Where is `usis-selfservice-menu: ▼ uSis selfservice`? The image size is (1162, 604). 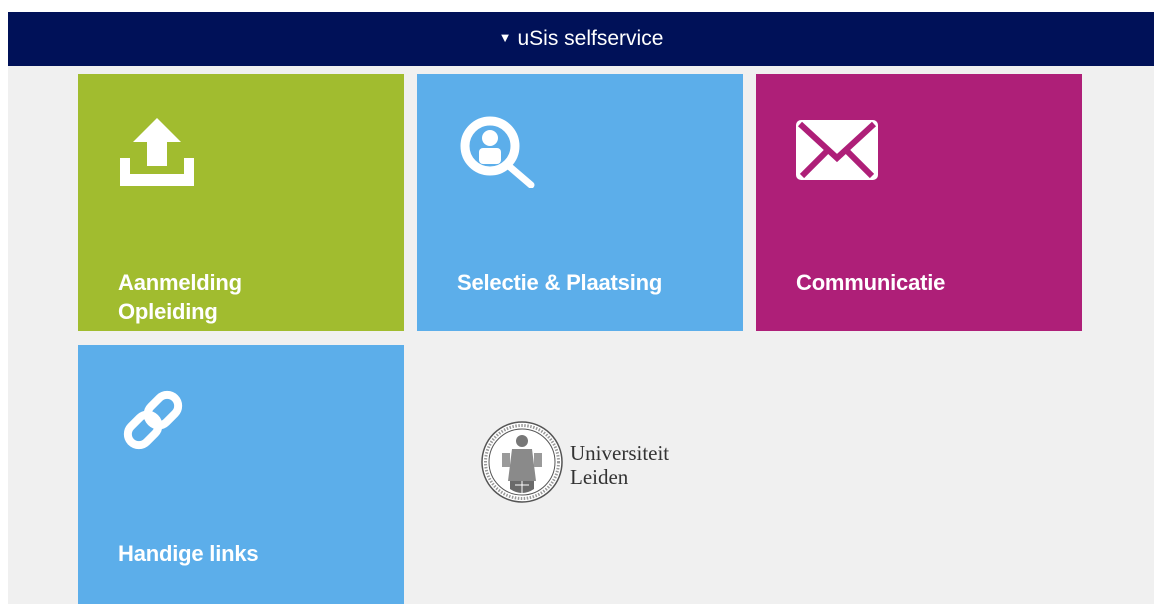 usis-selfservice-menu: ▼ uSis selfservice is located at coordinates (581, 39).